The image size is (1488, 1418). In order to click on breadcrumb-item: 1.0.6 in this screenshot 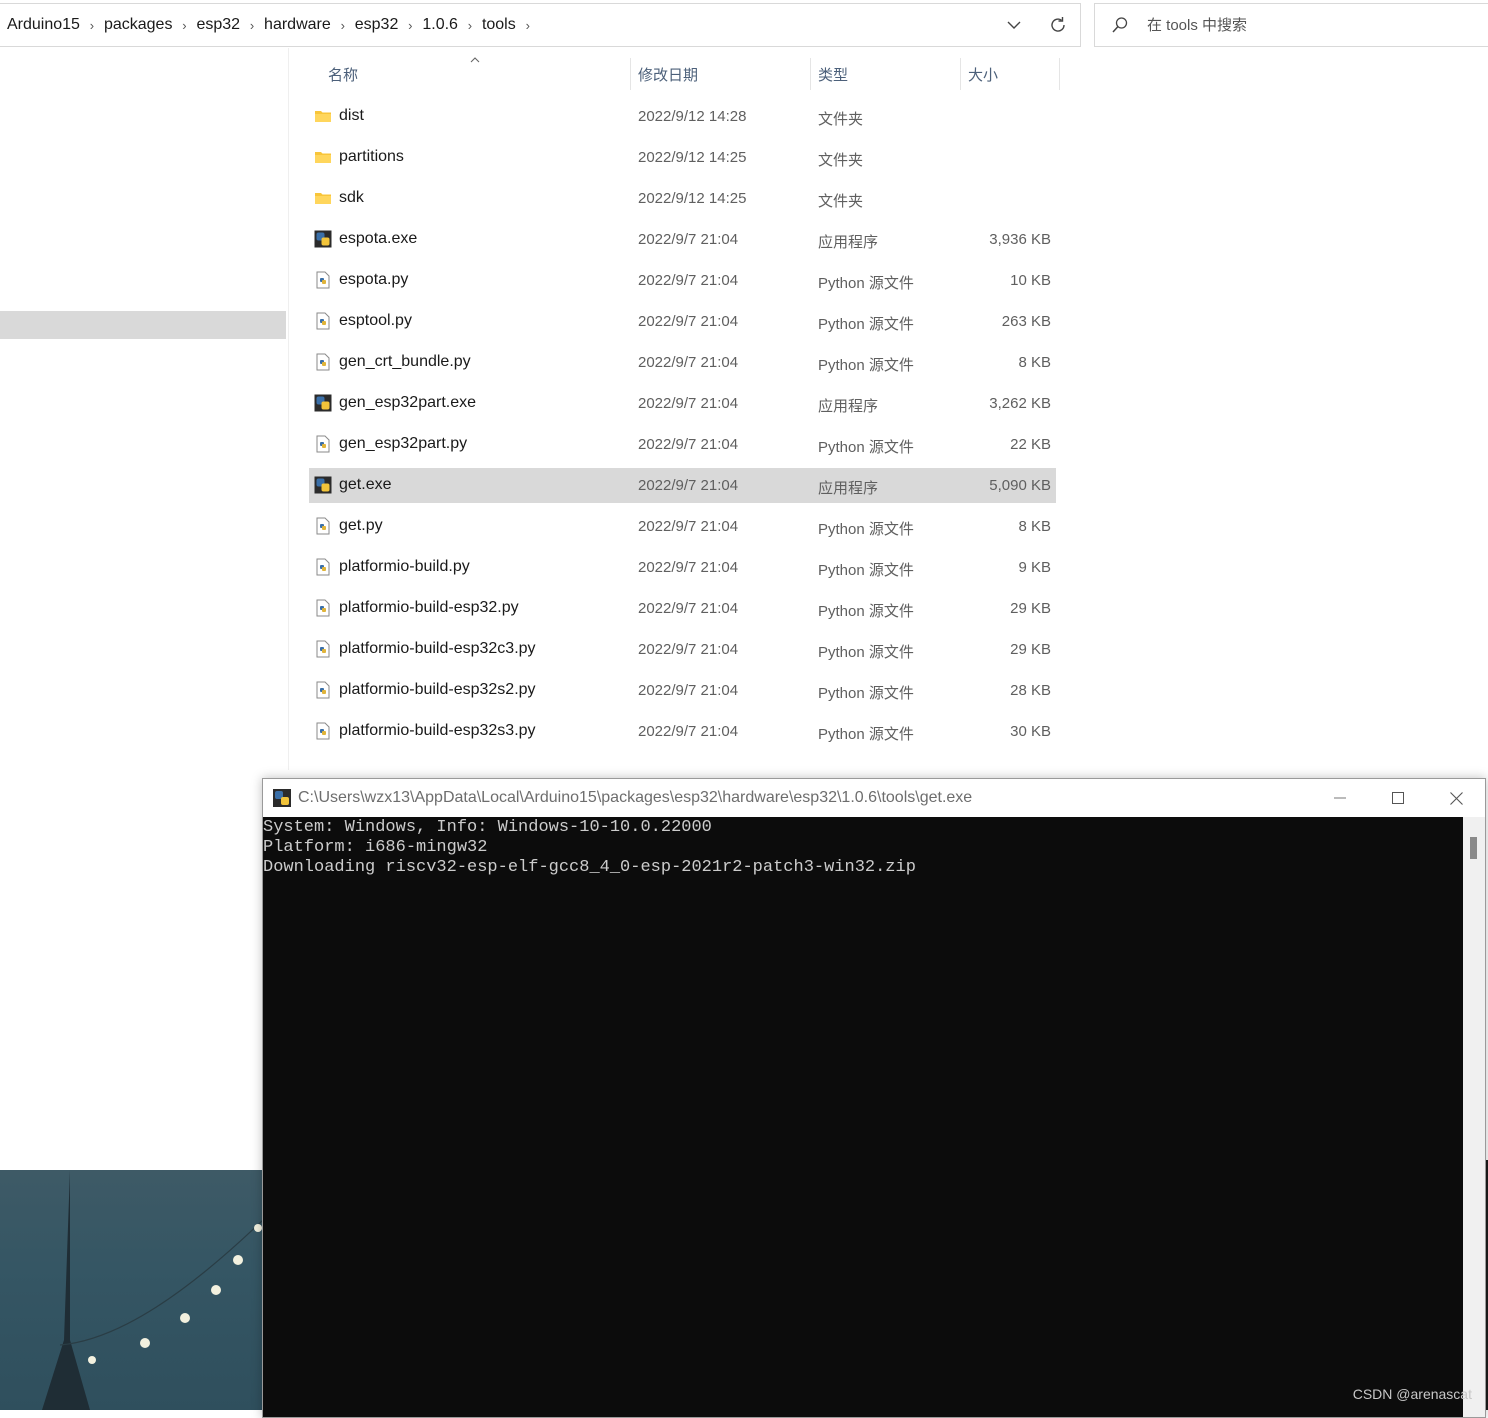, I will do `click(440, 25)`.